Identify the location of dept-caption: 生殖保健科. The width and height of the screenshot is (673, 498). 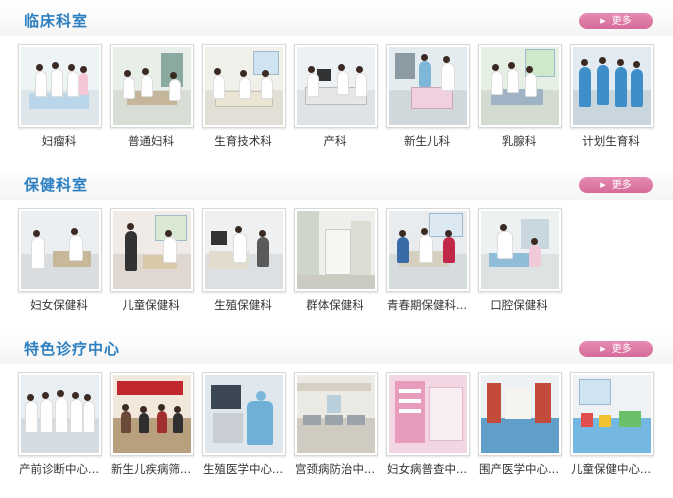
(243, 305).